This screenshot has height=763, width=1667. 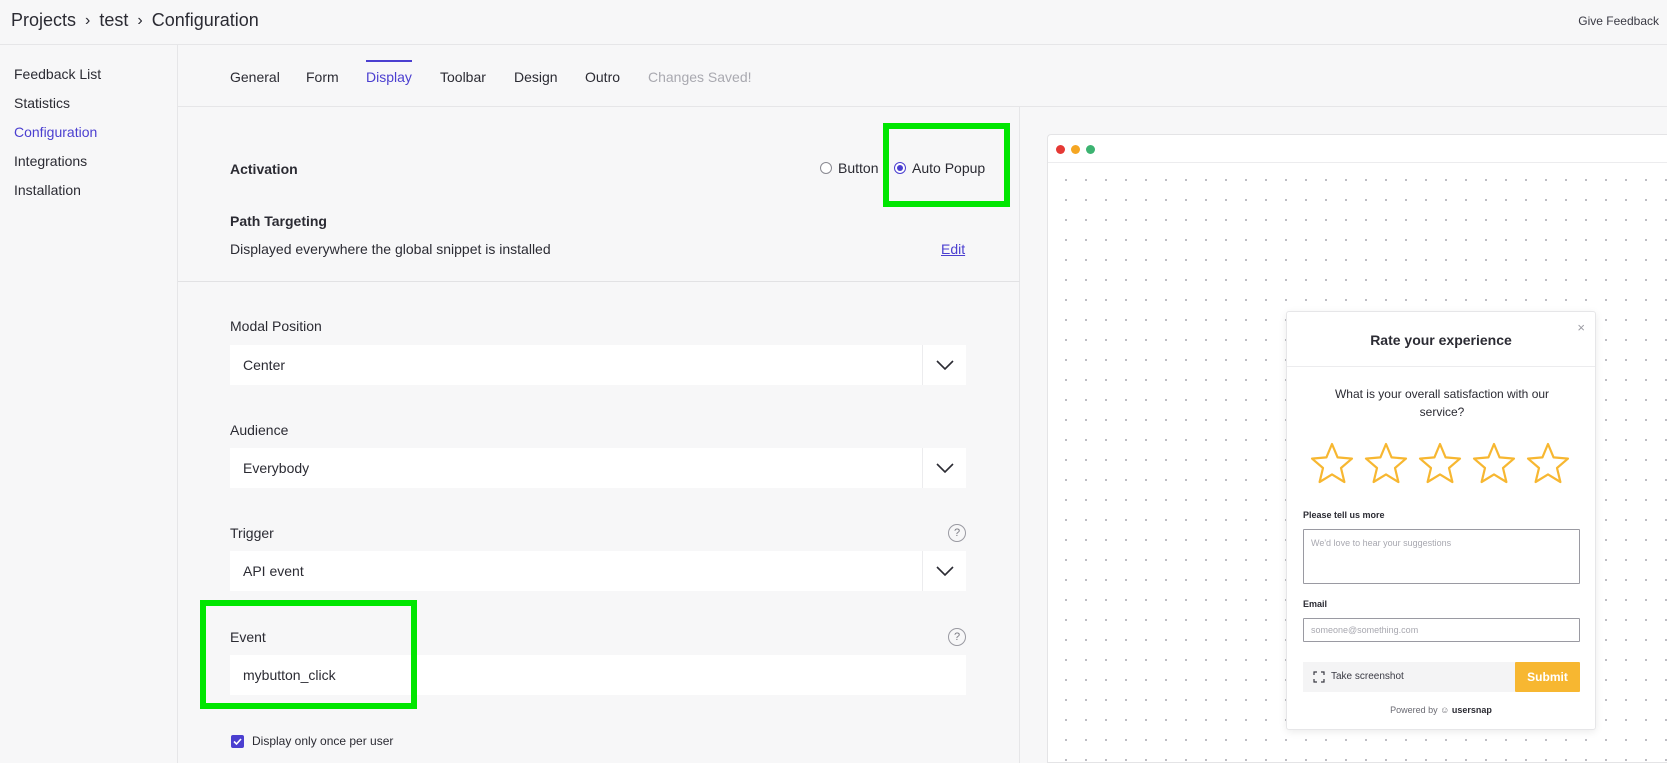 I want to click on powered-by-footer: Powered by ☺ usersnap, so click(x=1441, y=710).